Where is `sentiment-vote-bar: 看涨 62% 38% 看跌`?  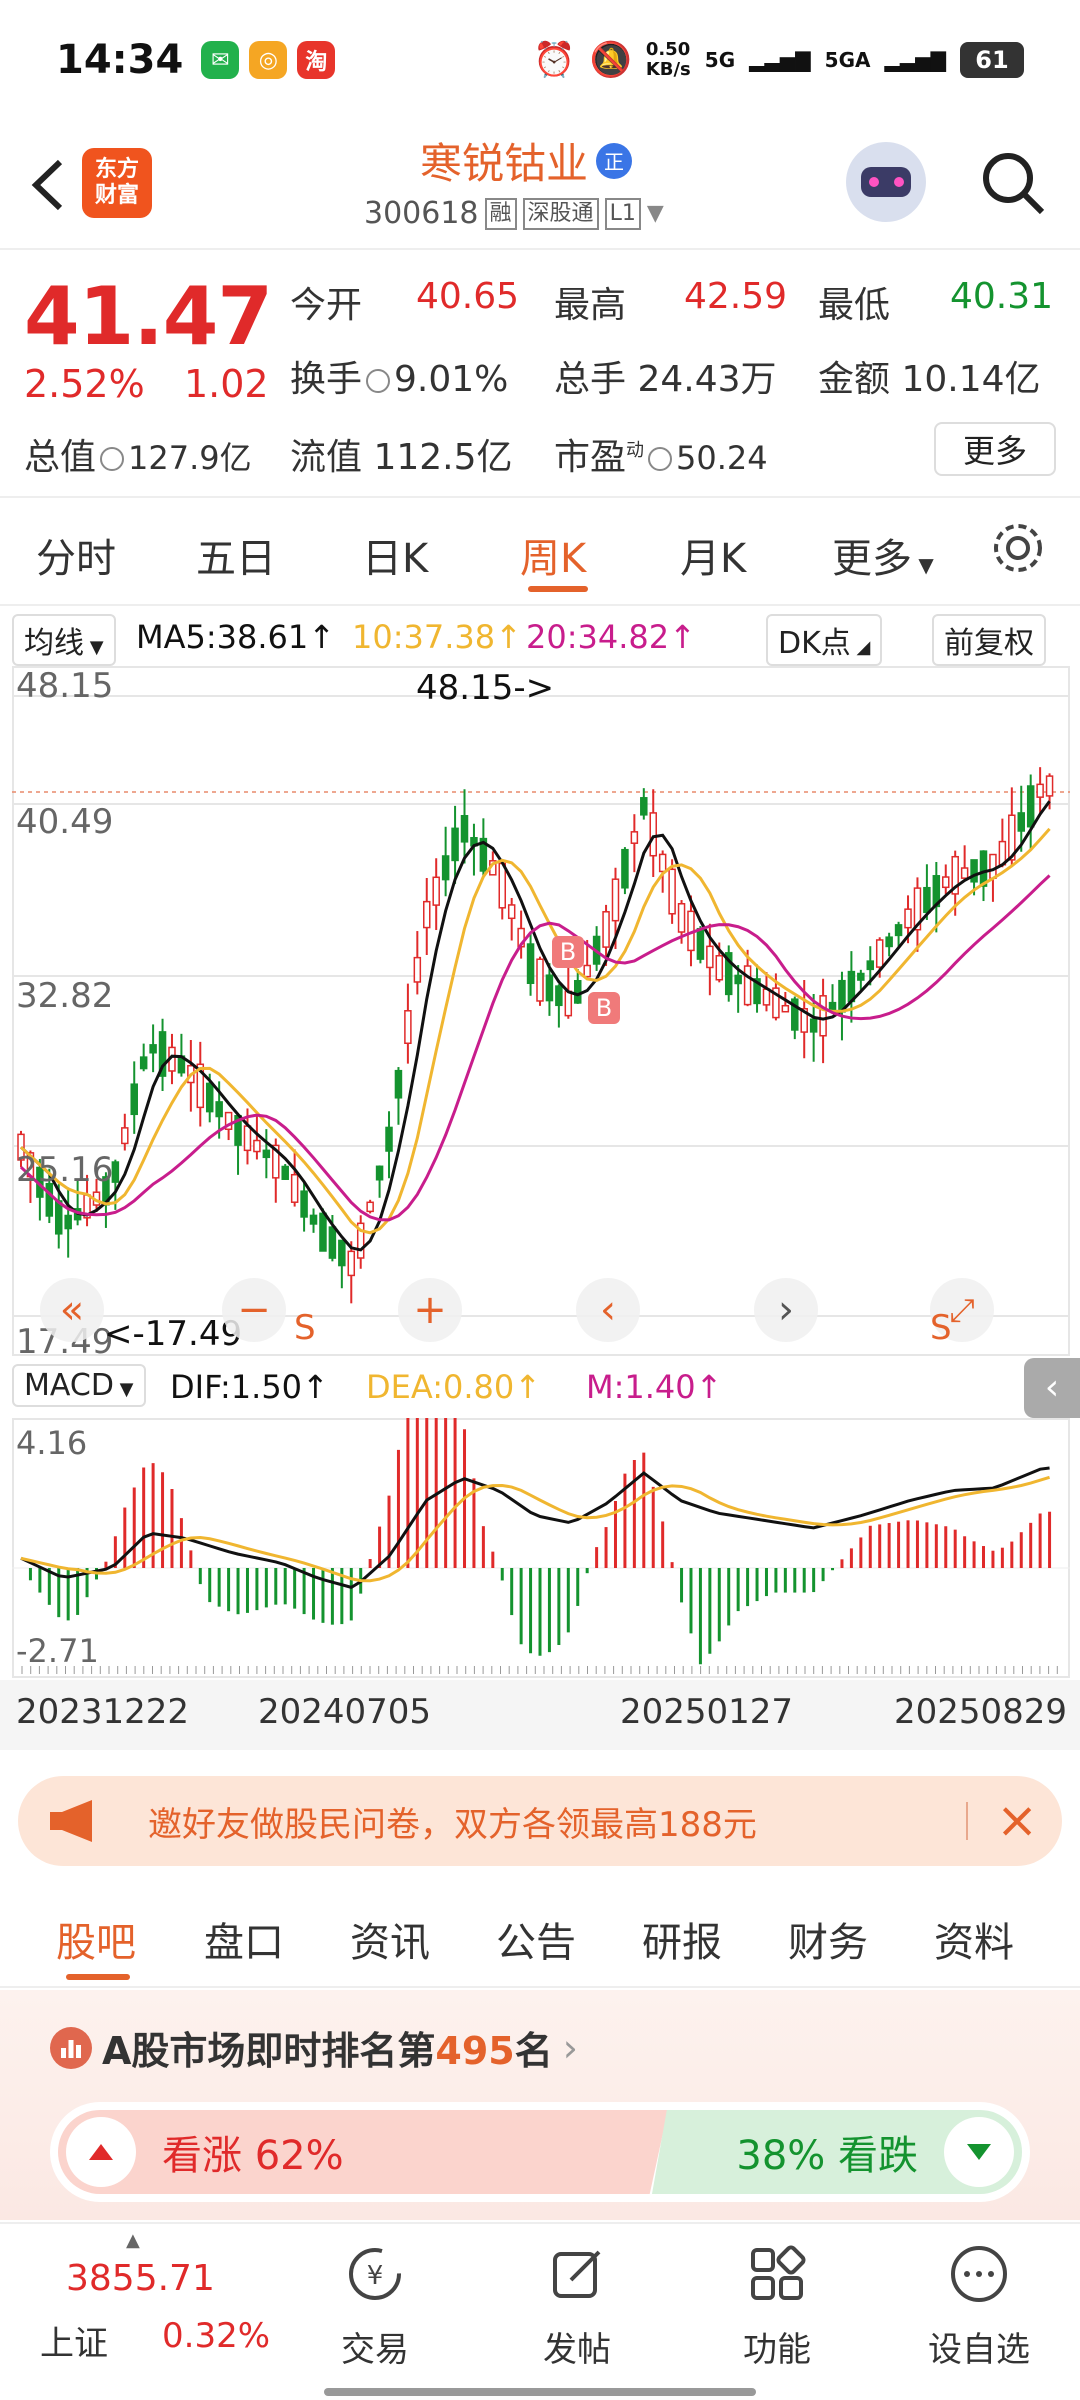
sentiment-vote-bar: 看涨 62% 38% 看跌 is located at coordinates (540, 2152).